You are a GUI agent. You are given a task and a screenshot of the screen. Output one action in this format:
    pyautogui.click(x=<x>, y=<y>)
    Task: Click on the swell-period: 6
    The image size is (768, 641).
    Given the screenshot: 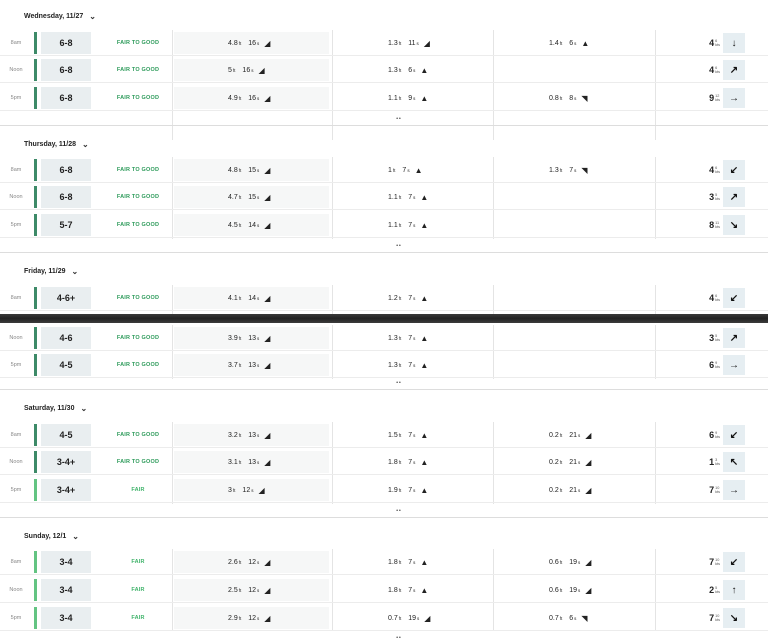 What is the action you would take?
    pyautogui.click(x=410, y=70)
    